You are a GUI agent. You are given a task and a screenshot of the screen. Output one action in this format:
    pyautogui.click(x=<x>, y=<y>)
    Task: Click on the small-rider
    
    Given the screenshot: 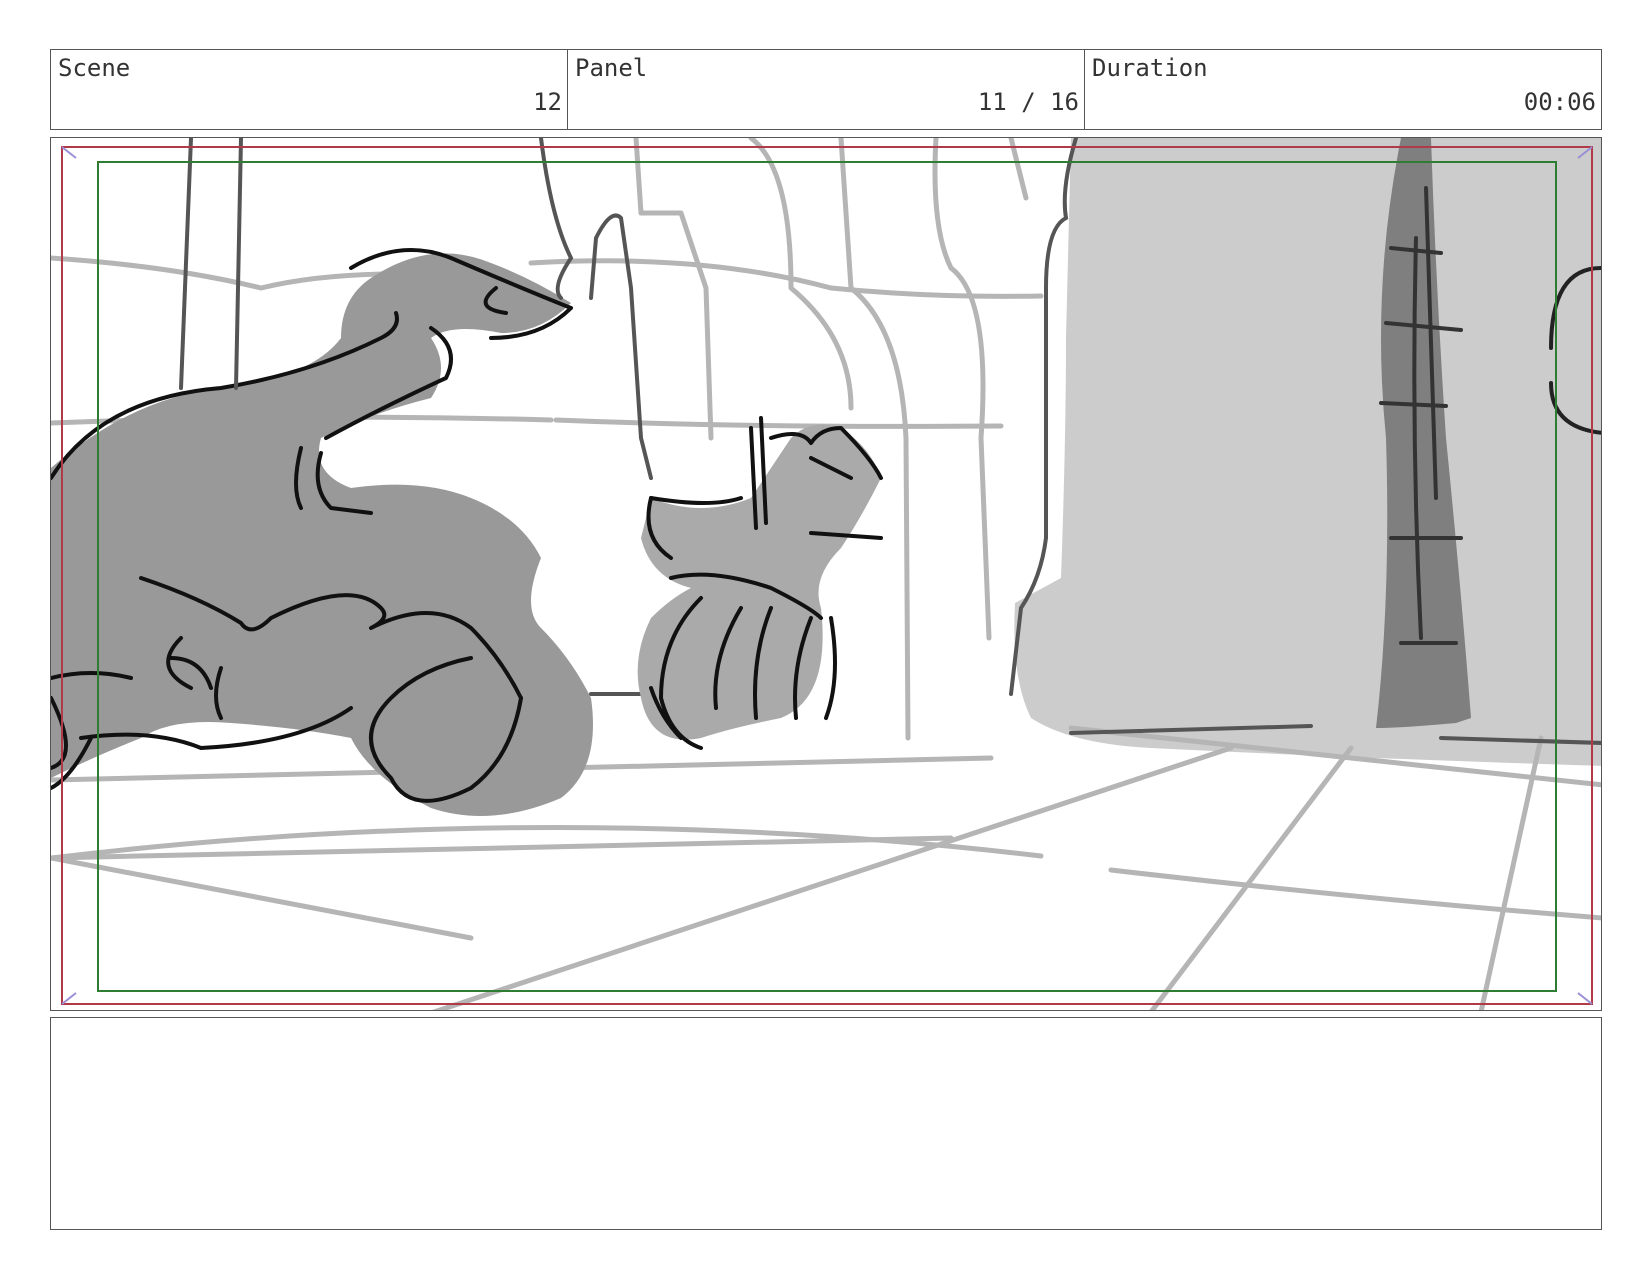 What is the action you would take?
    pyautogui.click(x=759, y=582)
    